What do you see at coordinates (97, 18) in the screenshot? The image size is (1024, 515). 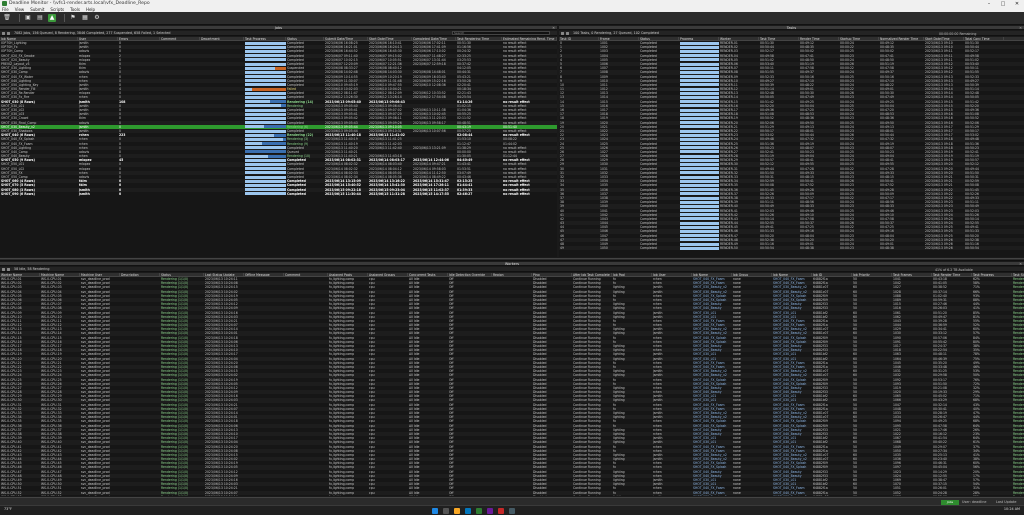 I see `settings-icon: ⚙` at bounding box center [97, 18].